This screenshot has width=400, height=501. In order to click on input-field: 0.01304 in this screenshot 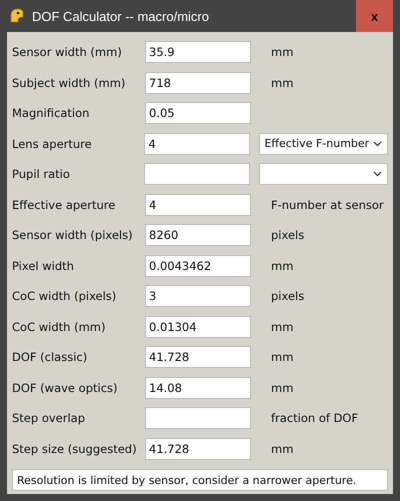, I will do `click(198, 327)`.